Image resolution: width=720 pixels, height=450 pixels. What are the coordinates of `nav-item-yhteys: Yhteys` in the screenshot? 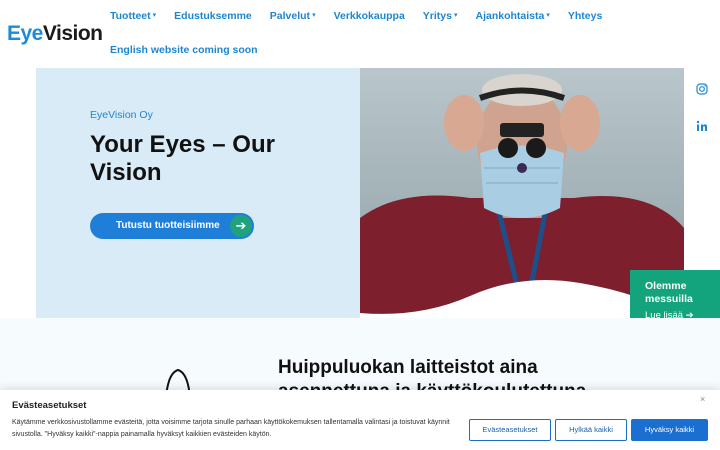 It's located at (585, 16).